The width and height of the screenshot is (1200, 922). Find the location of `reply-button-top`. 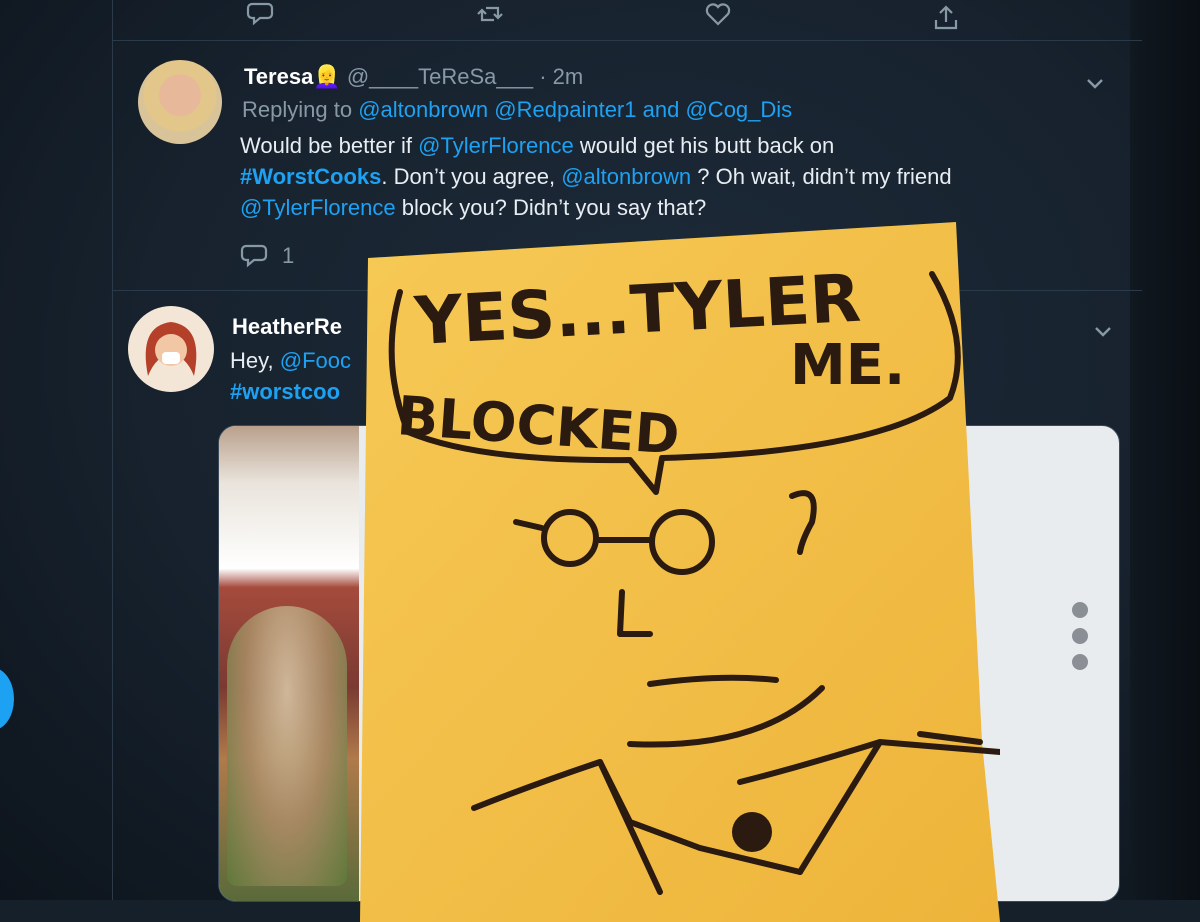

reply-button-top is located at coordinates (260, 14).